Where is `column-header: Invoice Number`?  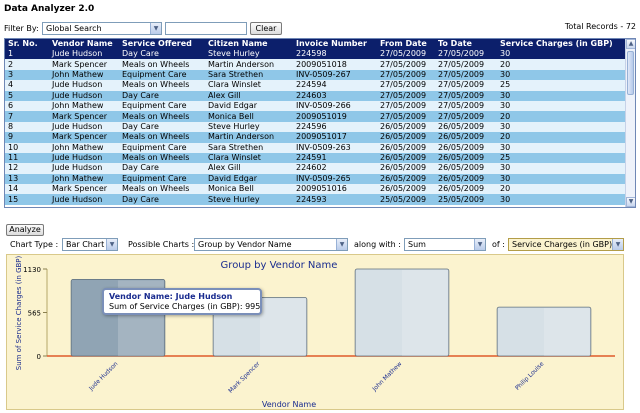 column-header: Invoice Number is located at coordinates (335, 44).